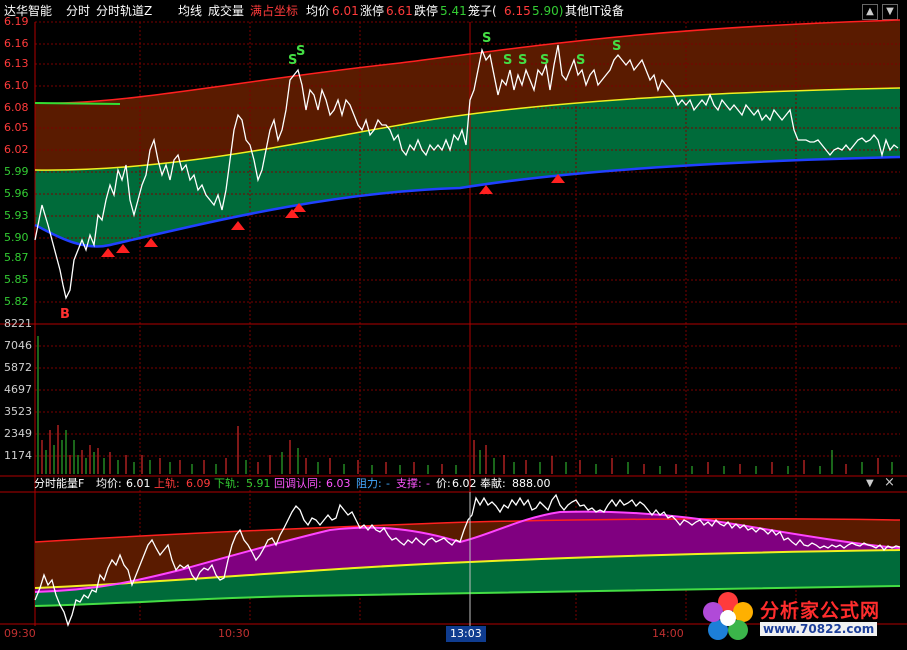 This screenshot has width=907, height=650. I want to click on price-tick: 6.05, so click(16, 127).